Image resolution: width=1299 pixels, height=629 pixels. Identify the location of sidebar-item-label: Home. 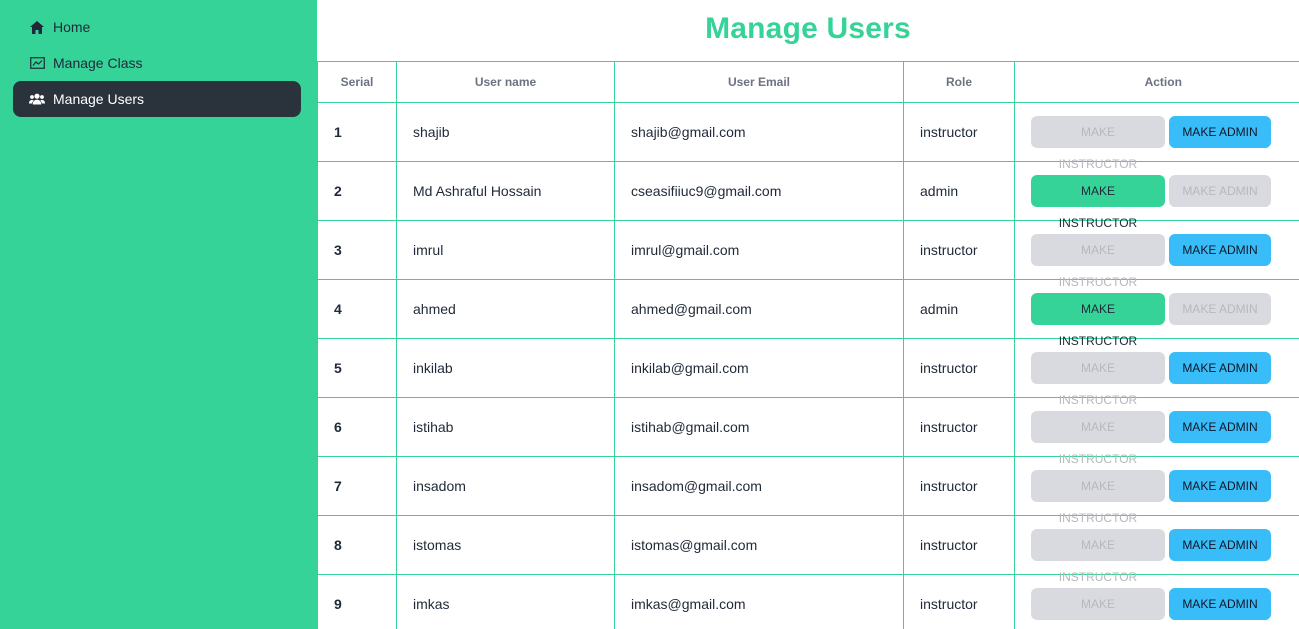
(72, 27).